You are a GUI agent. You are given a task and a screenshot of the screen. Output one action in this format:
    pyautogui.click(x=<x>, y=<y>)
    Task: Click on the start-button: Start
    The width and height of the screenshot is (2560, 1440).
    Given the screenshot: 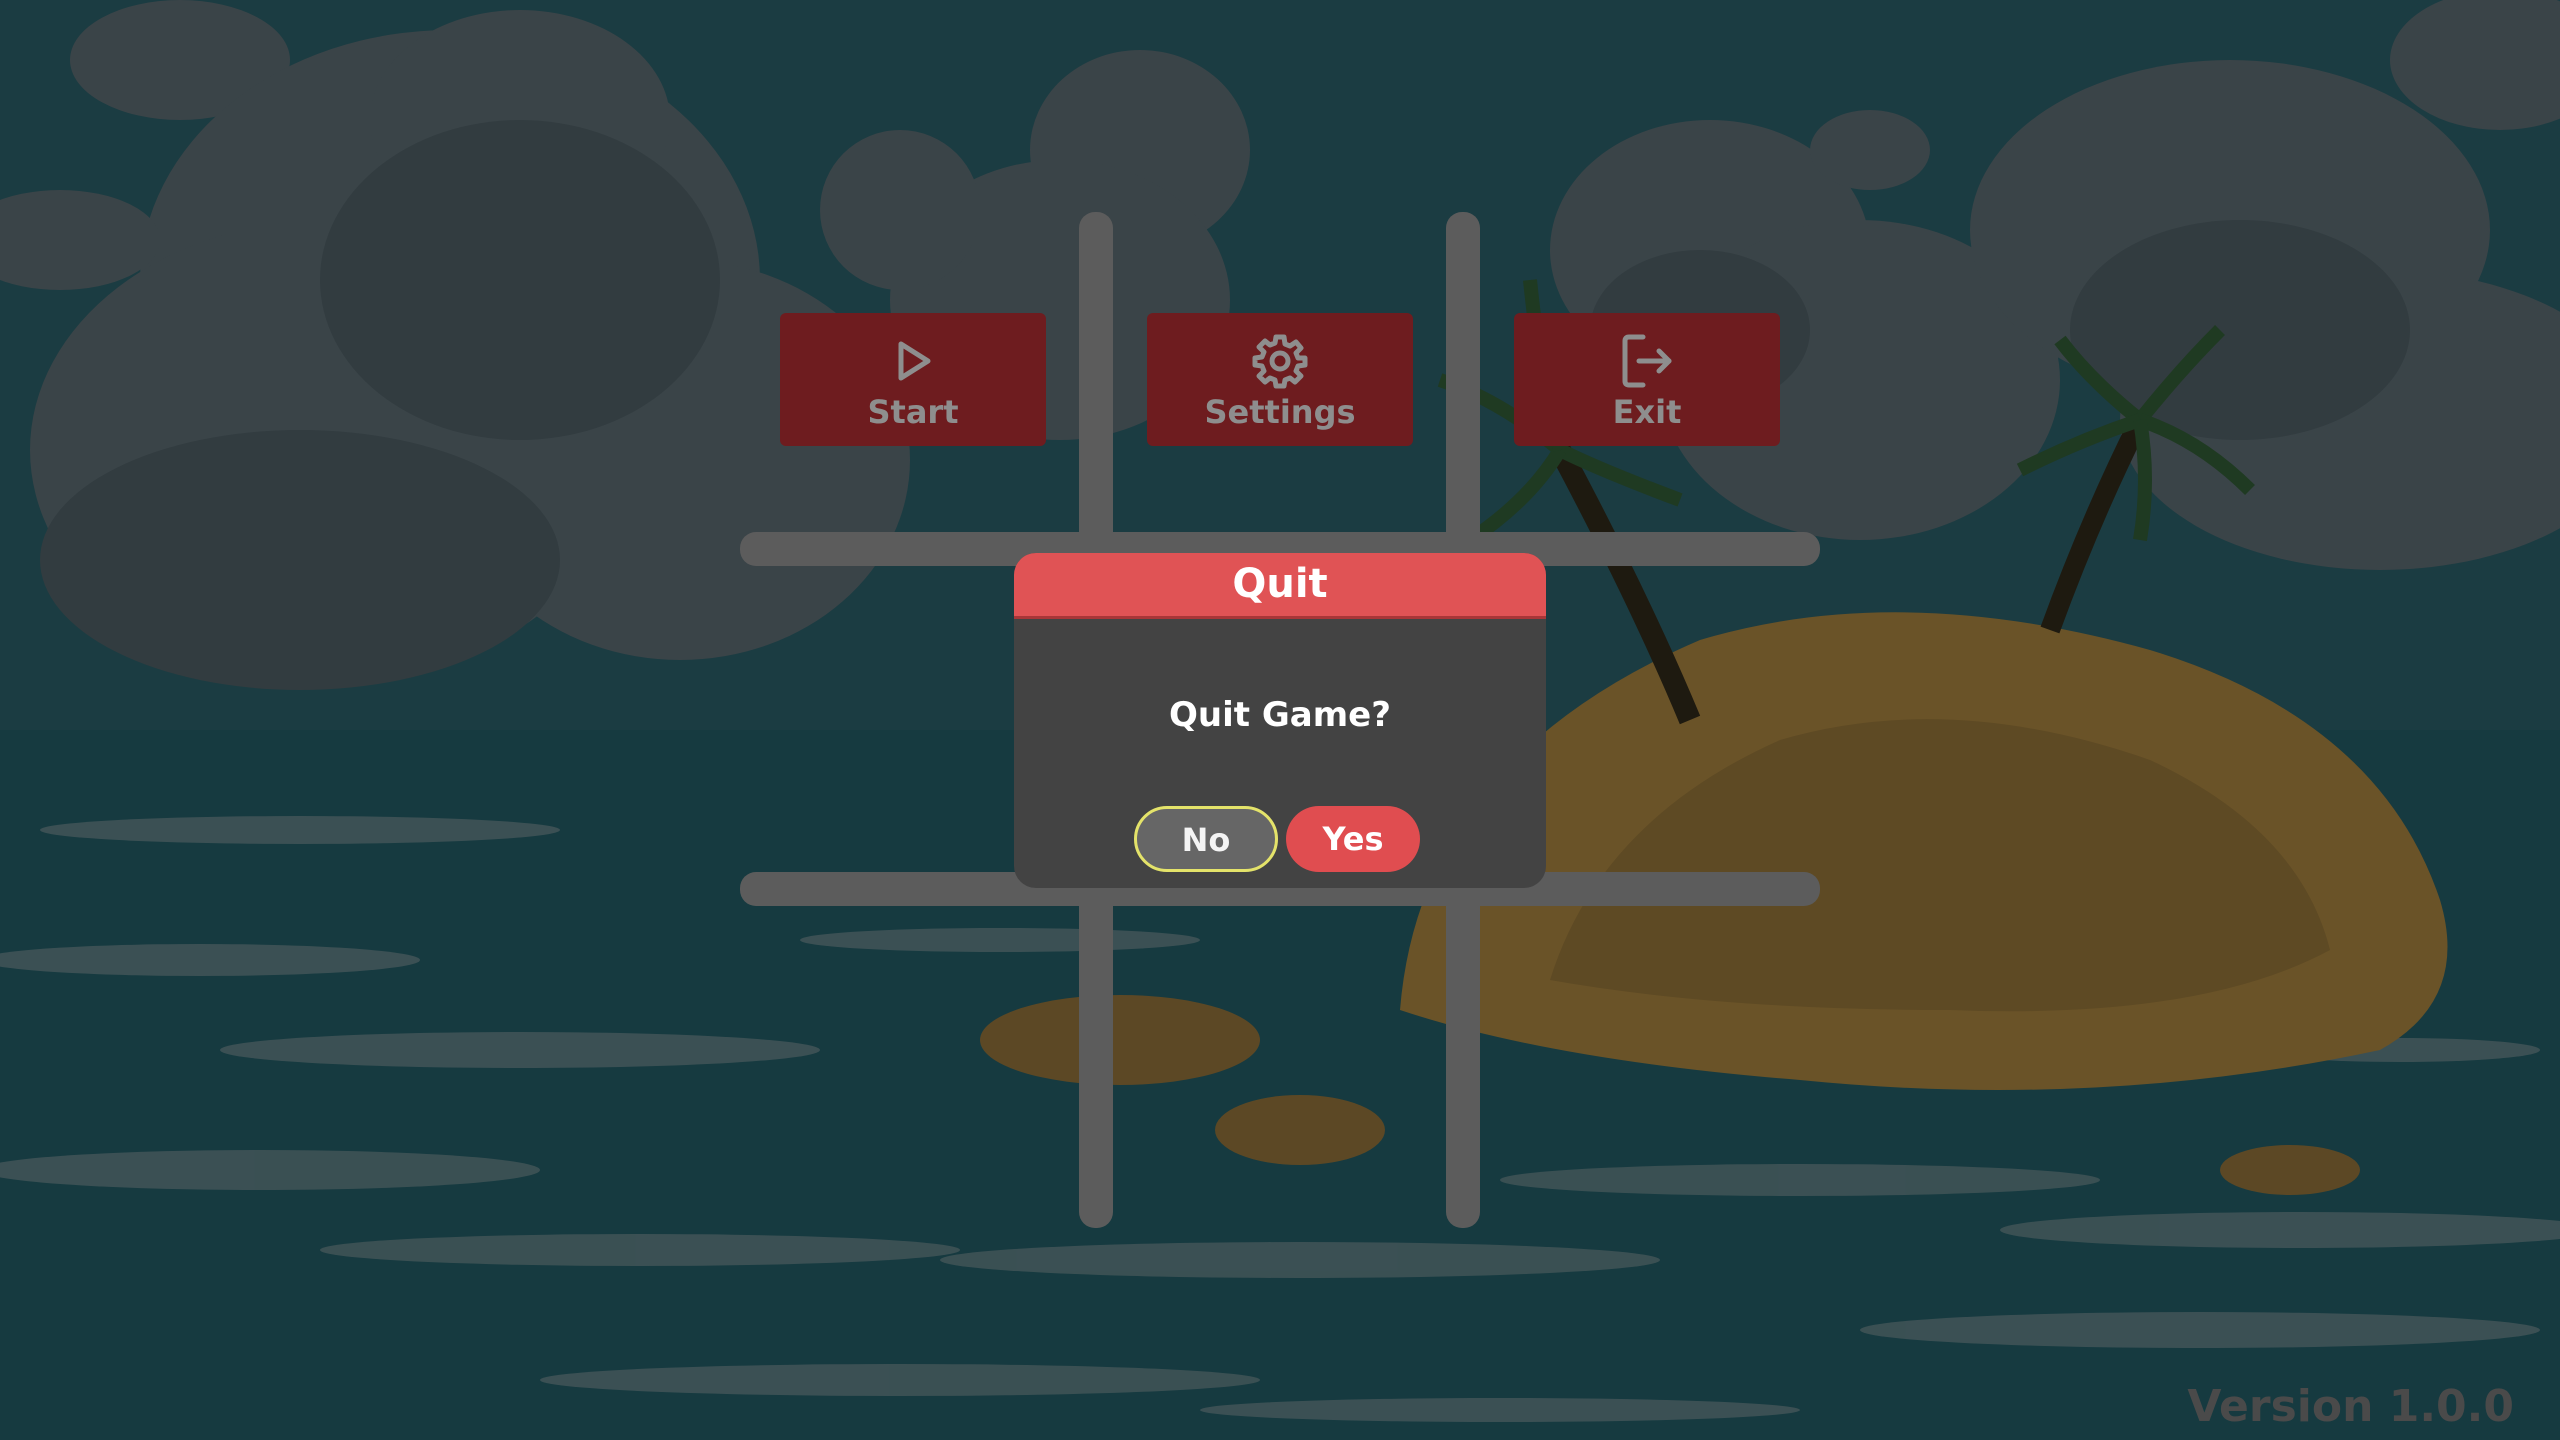 What is the action you would take?
    pyautogui.click(x=913, y=379)
    